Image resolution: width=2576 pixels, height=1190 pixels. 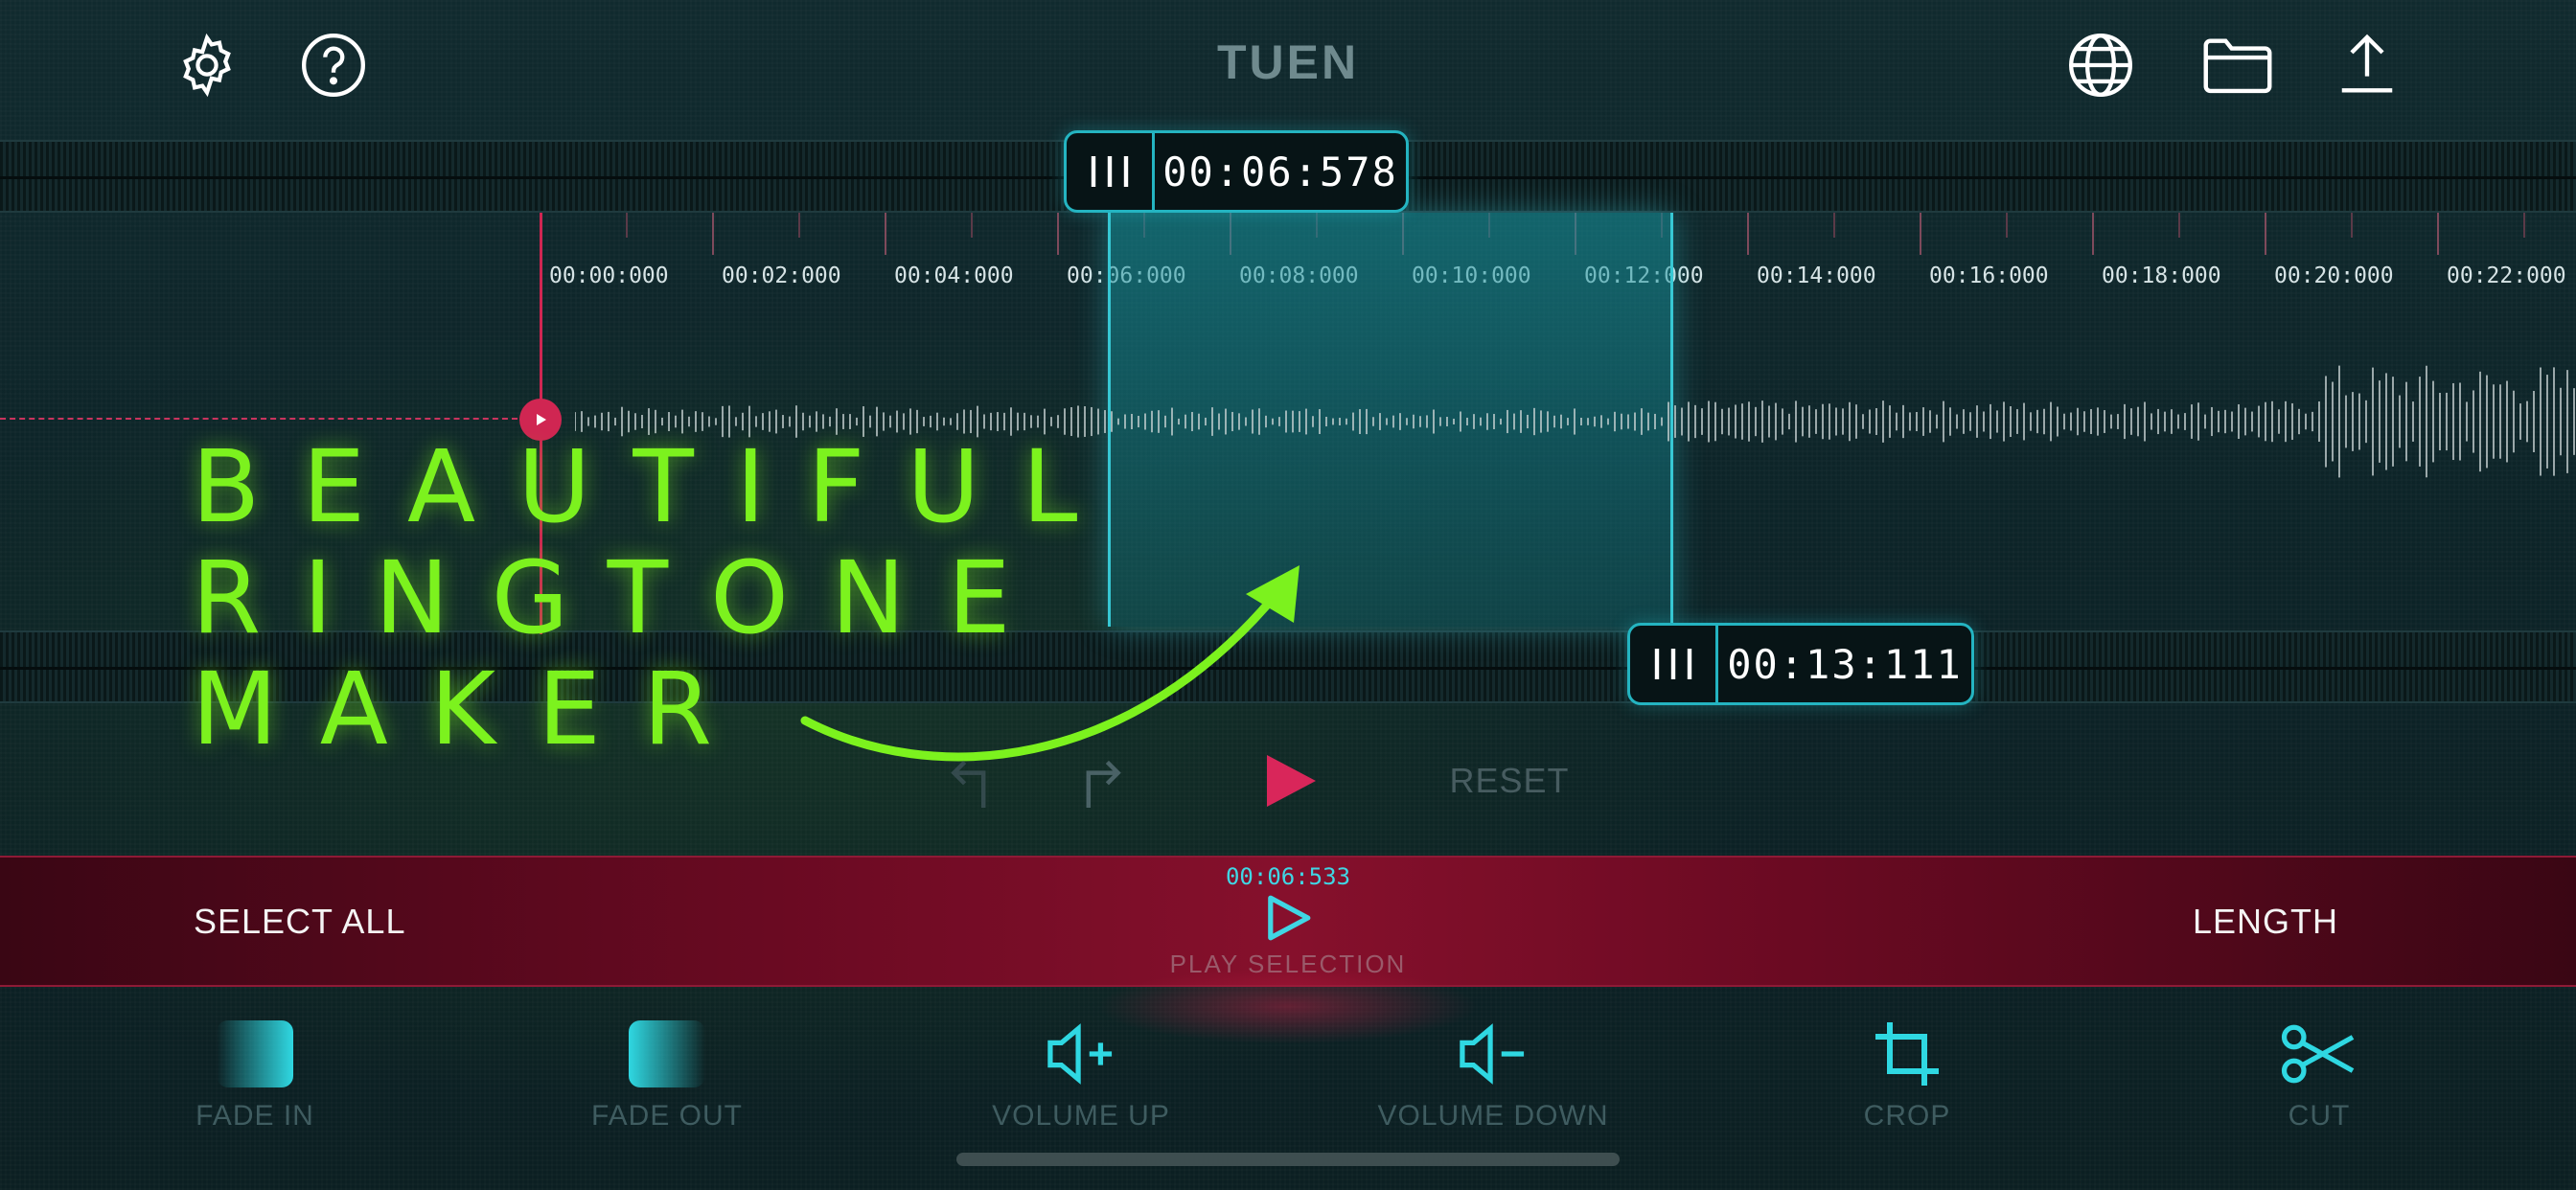 What do you see at coordinates (2506, 276) in the screenshot?
I see `timeline-label: 00:22:000` at bounding box center [2506, 276].